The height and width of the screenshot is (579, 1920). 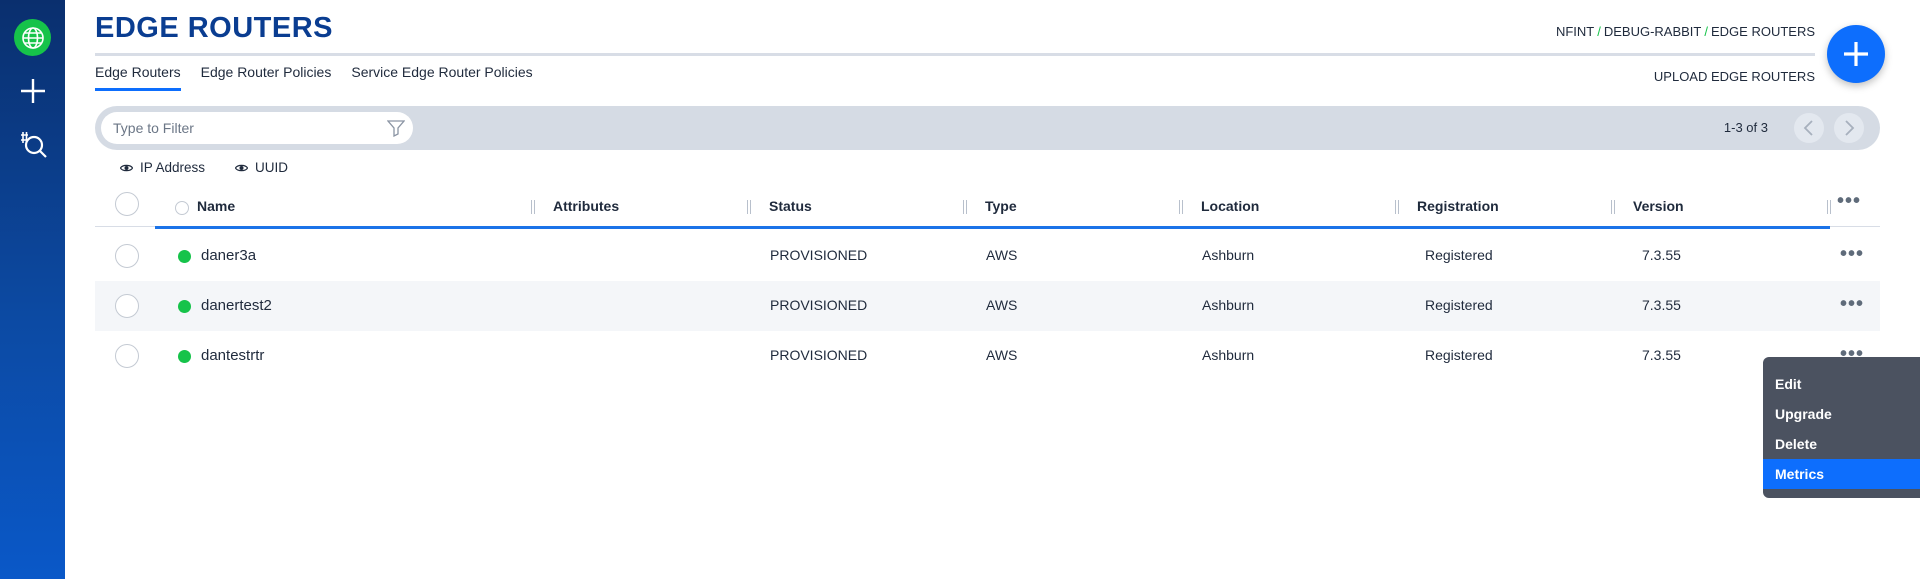 What do you see at coordinates (1458, 206) in the screenshot?
I see `column-header-registration: Registration` at bounding box center [1458, 206].